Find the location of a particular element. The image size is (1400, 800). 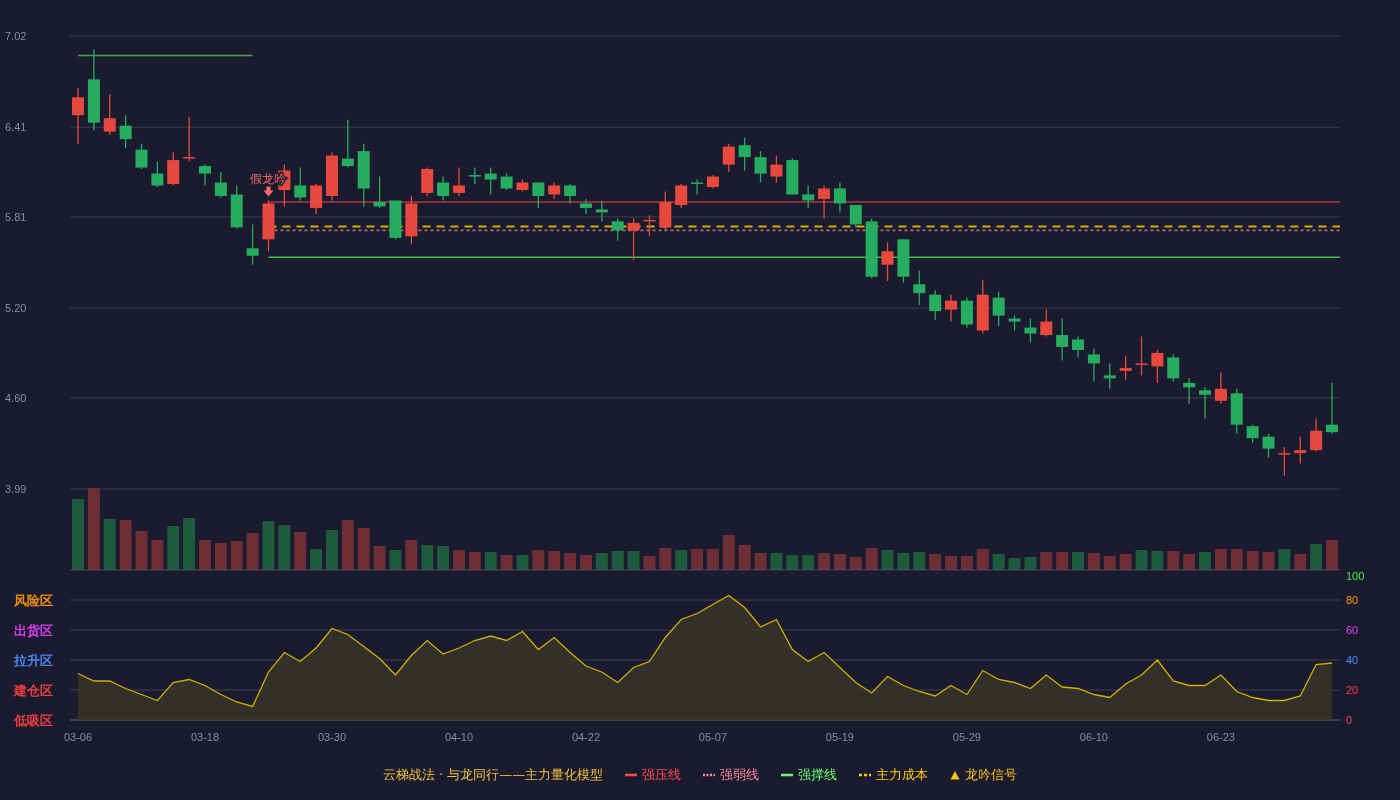

date-label: 05-07 is located at coordinates (712, 737).